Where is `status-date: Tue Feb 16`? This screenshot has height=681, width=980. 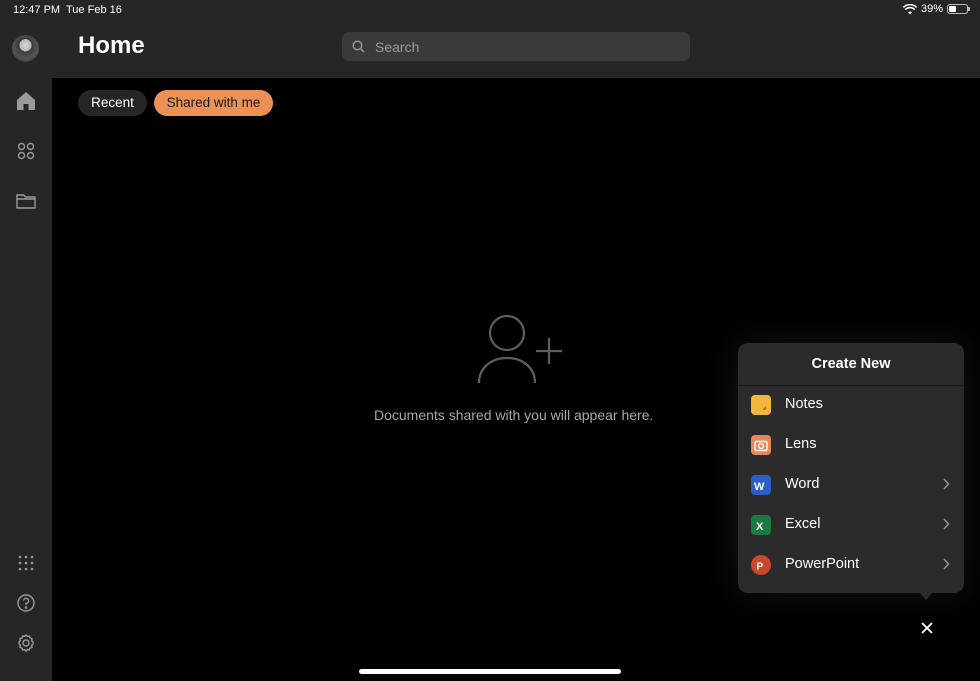
status-date: Tue Feb 16 is located at coordinates (94, 10).